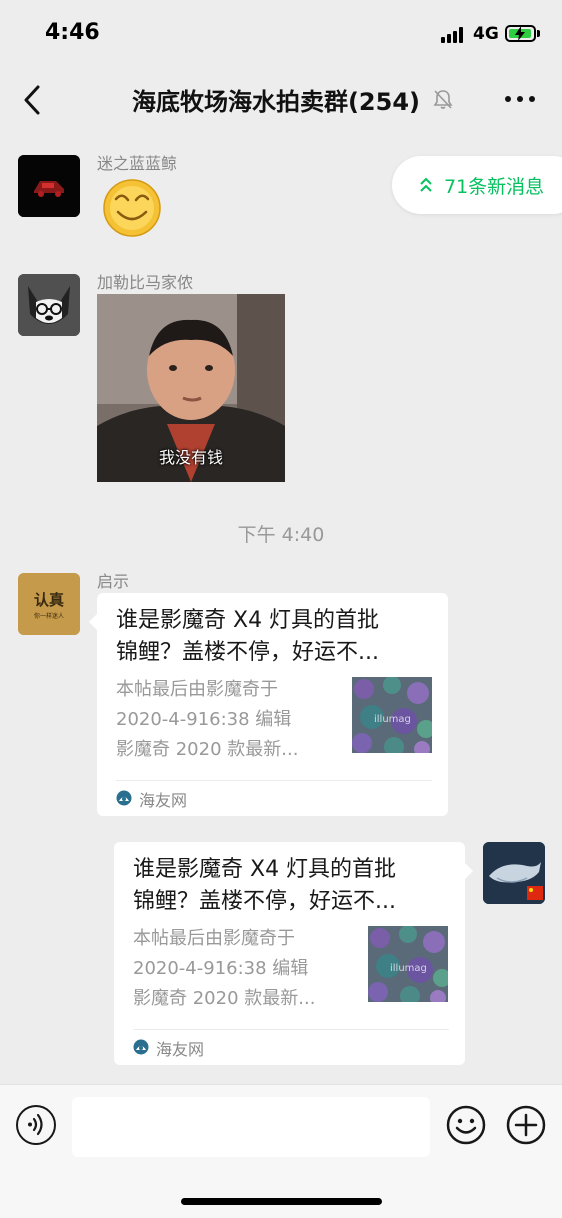 The width and height of the screenshot is (562, 1218). What do you see at coordinates (137, 163) in the screenshot?
I see `sender-name: 迷之蓝蓝鲸` at bounding box center [137, 163].